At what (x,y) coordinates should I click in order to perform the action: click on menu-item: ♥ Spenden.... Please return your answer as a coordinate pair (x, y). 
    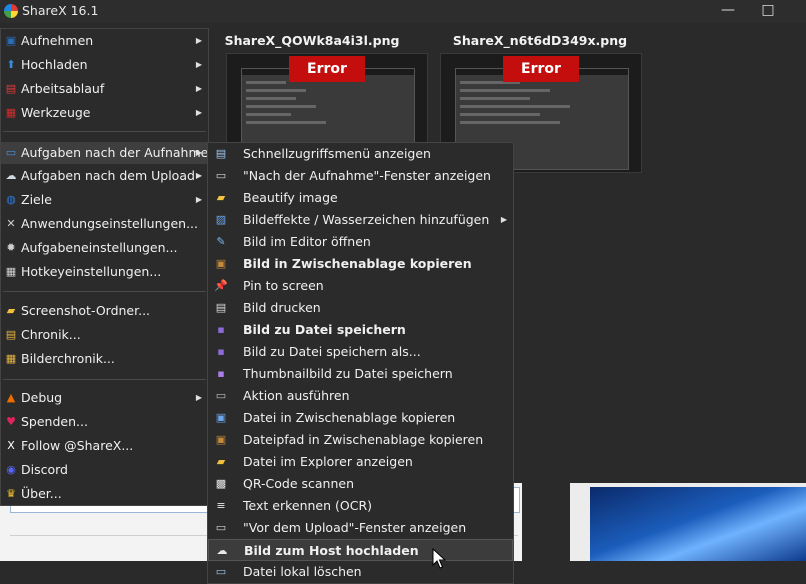
    Looking at the image, I should click on (104, 422).